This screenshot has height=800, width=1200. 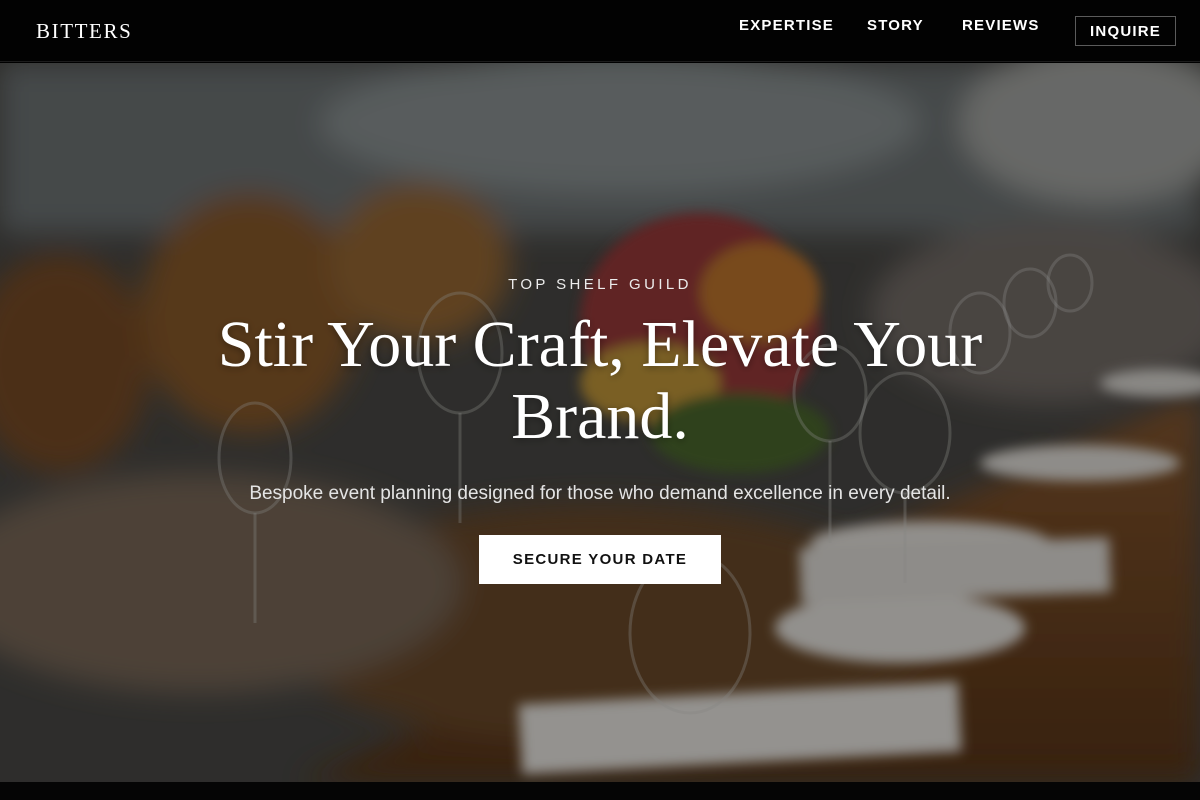 What do you see at coordinates (600, 559) in the screenshot?
I see `secure-your-date-button: SECURE YOUR DATE` at bounding box center [600, 559].